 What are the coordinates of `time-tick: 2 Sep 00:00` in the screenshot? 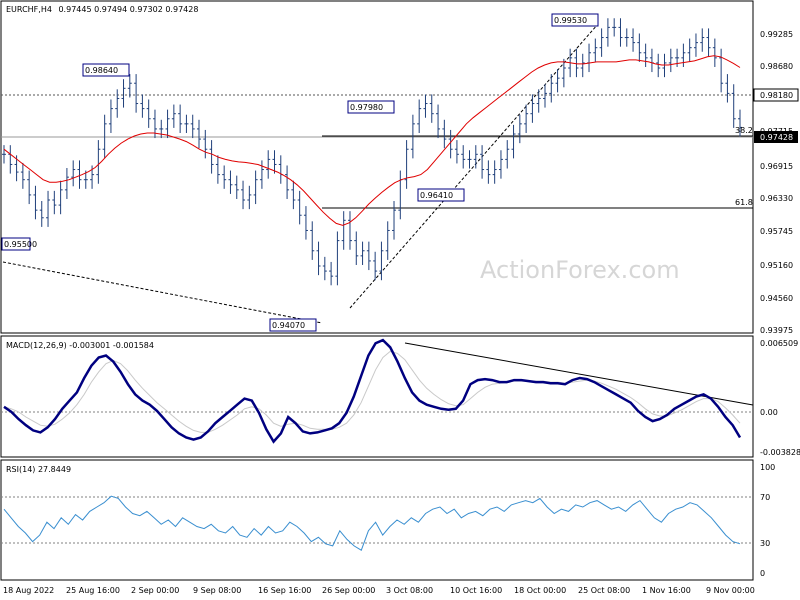 It's located at (155, 590).